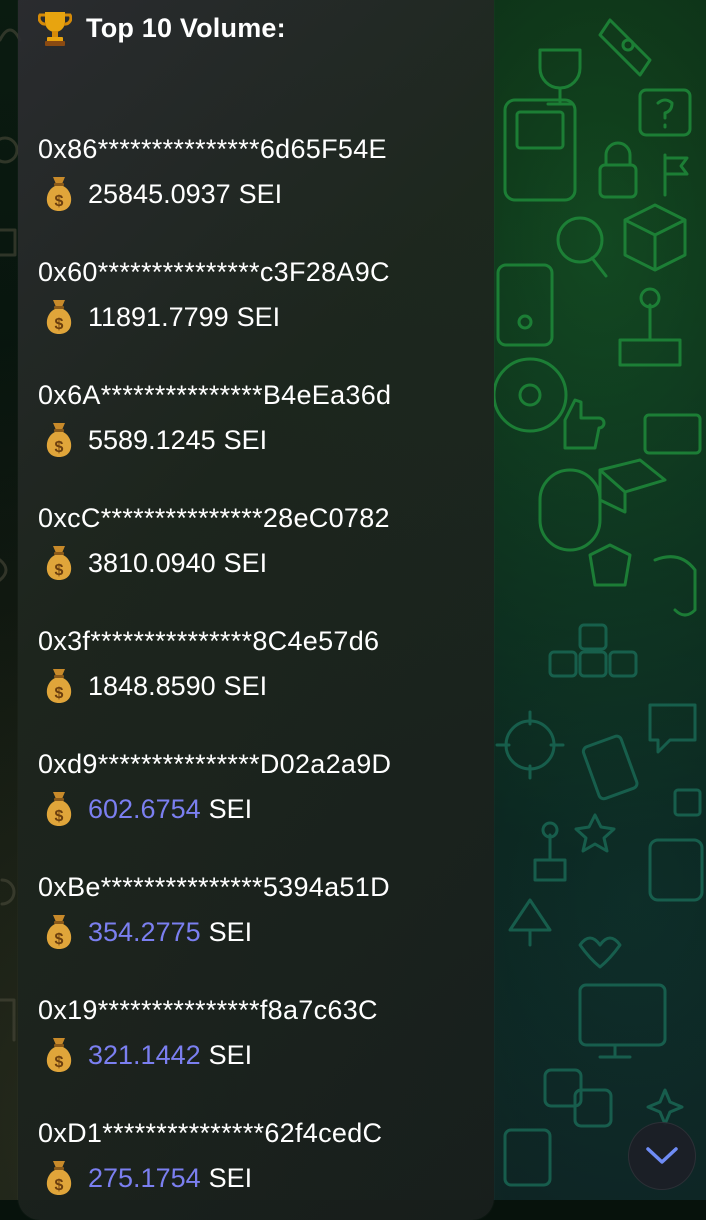  Describe the element at coordinates (215, 764) in the screenshot. I see `wallet-address: 0xd9***************D02a2a9D` at that location.